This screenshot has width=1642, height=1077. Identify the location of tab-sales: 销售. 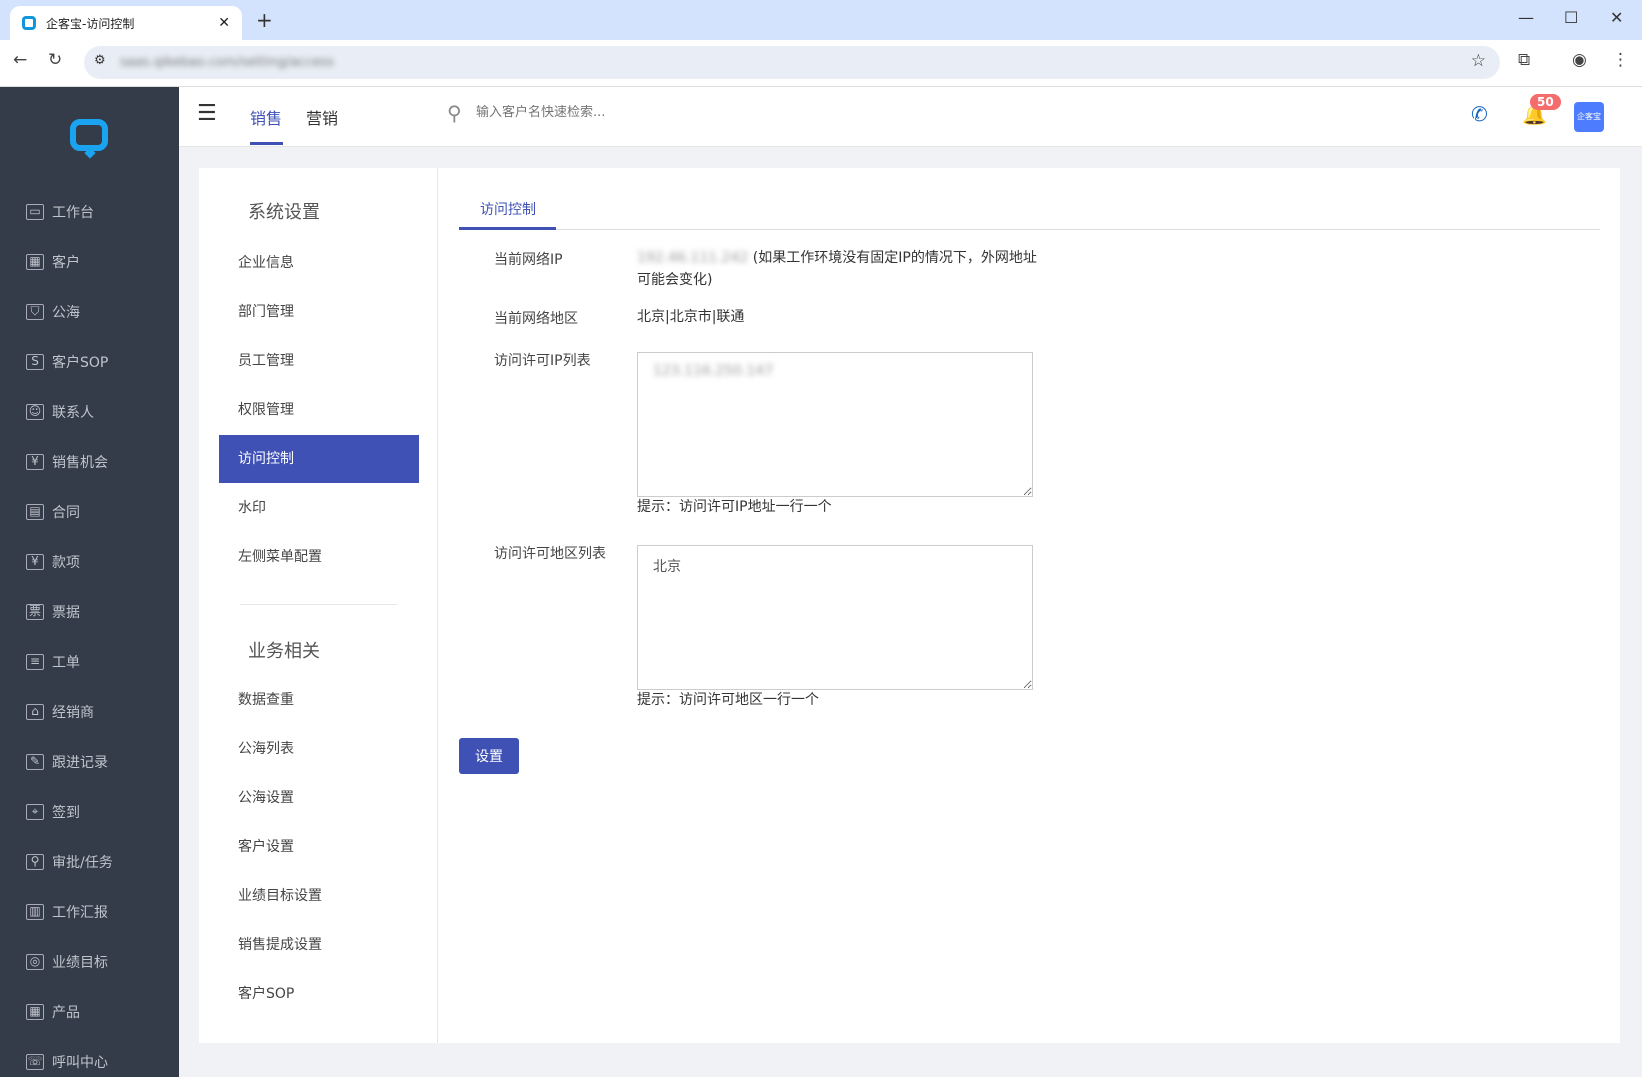
(266, 117).